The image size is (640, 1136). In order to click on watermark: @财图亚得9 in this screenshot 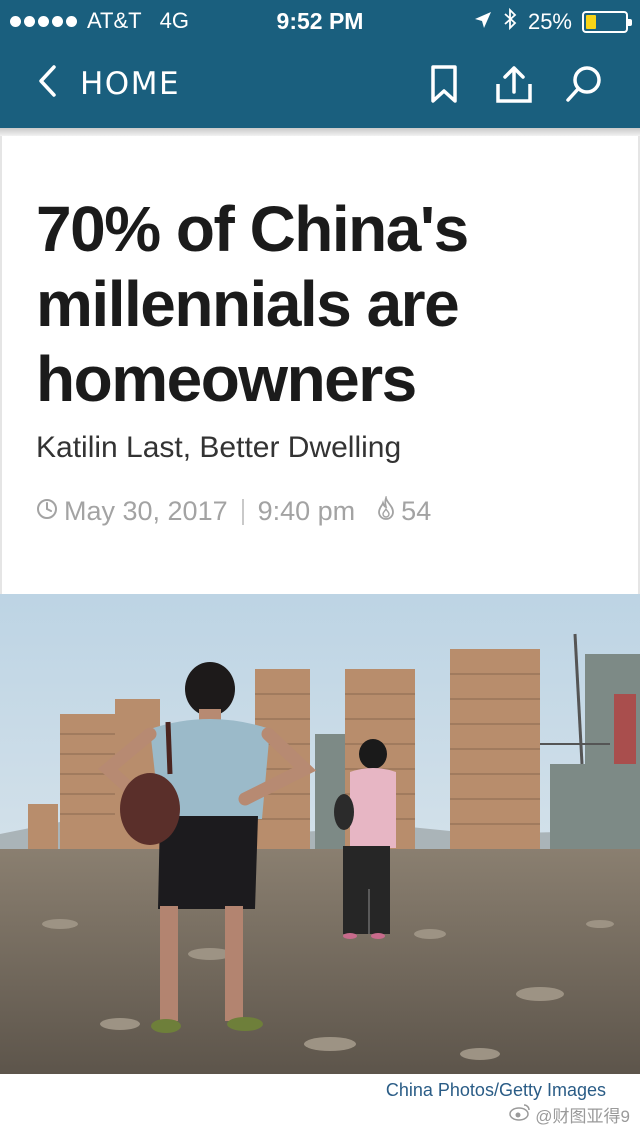, I will do `click(569, 1114)`.